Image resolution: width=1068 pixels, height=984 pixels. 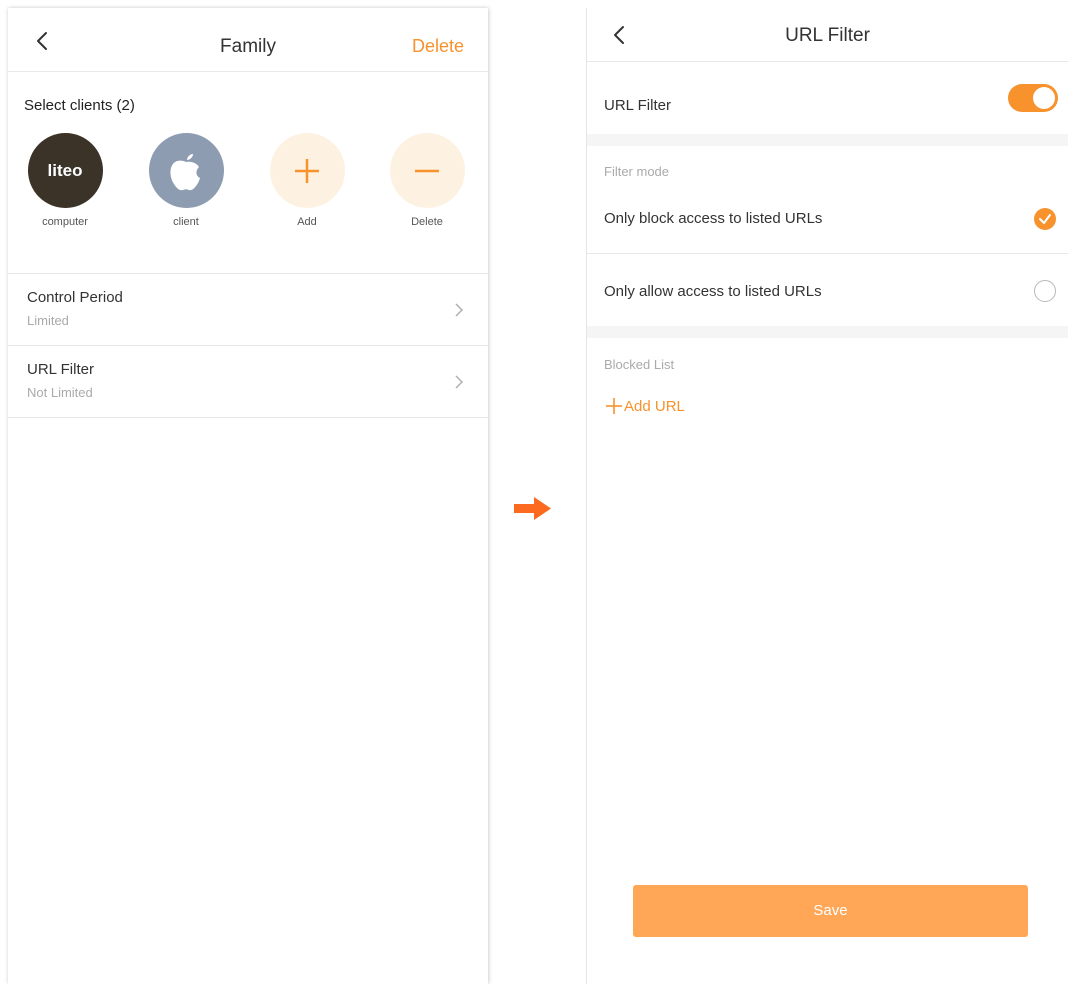 I want to click on liteo-avatar: liteo, so click(x=65, y=170).